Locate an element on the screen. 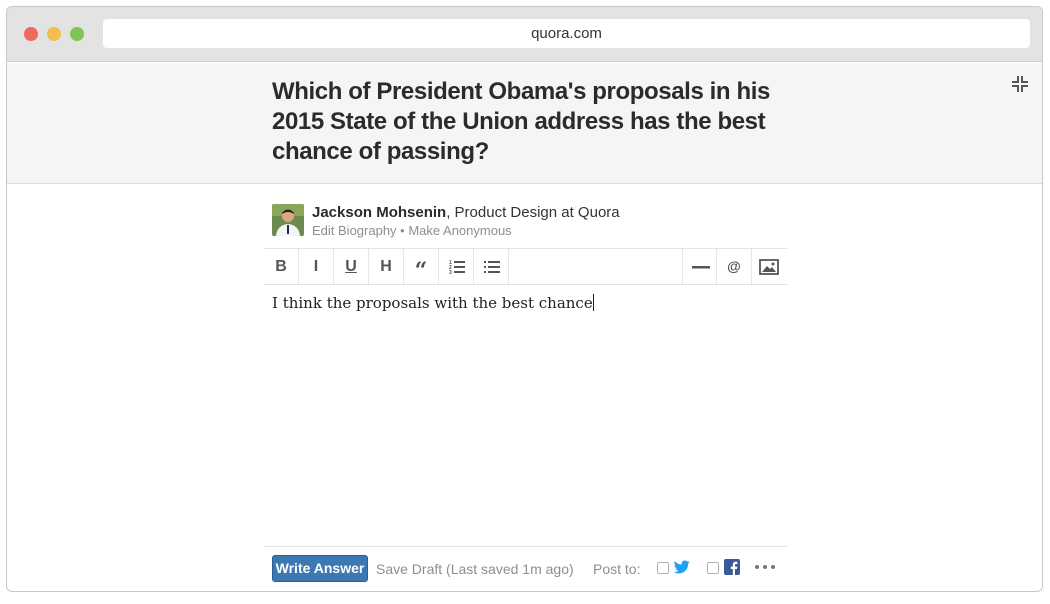  editor-toolbar: B I U H “ 1 2 3 @ is located at coordinates (525, 266).